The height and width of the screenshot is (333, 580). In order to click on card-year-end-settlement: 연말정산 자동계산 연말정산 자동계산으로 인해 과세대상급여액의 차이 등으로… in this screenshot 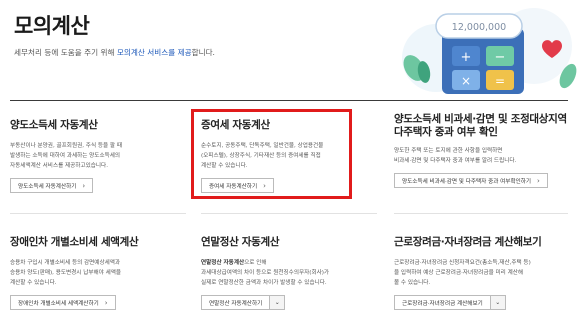, I will do `click(265, 273)`.